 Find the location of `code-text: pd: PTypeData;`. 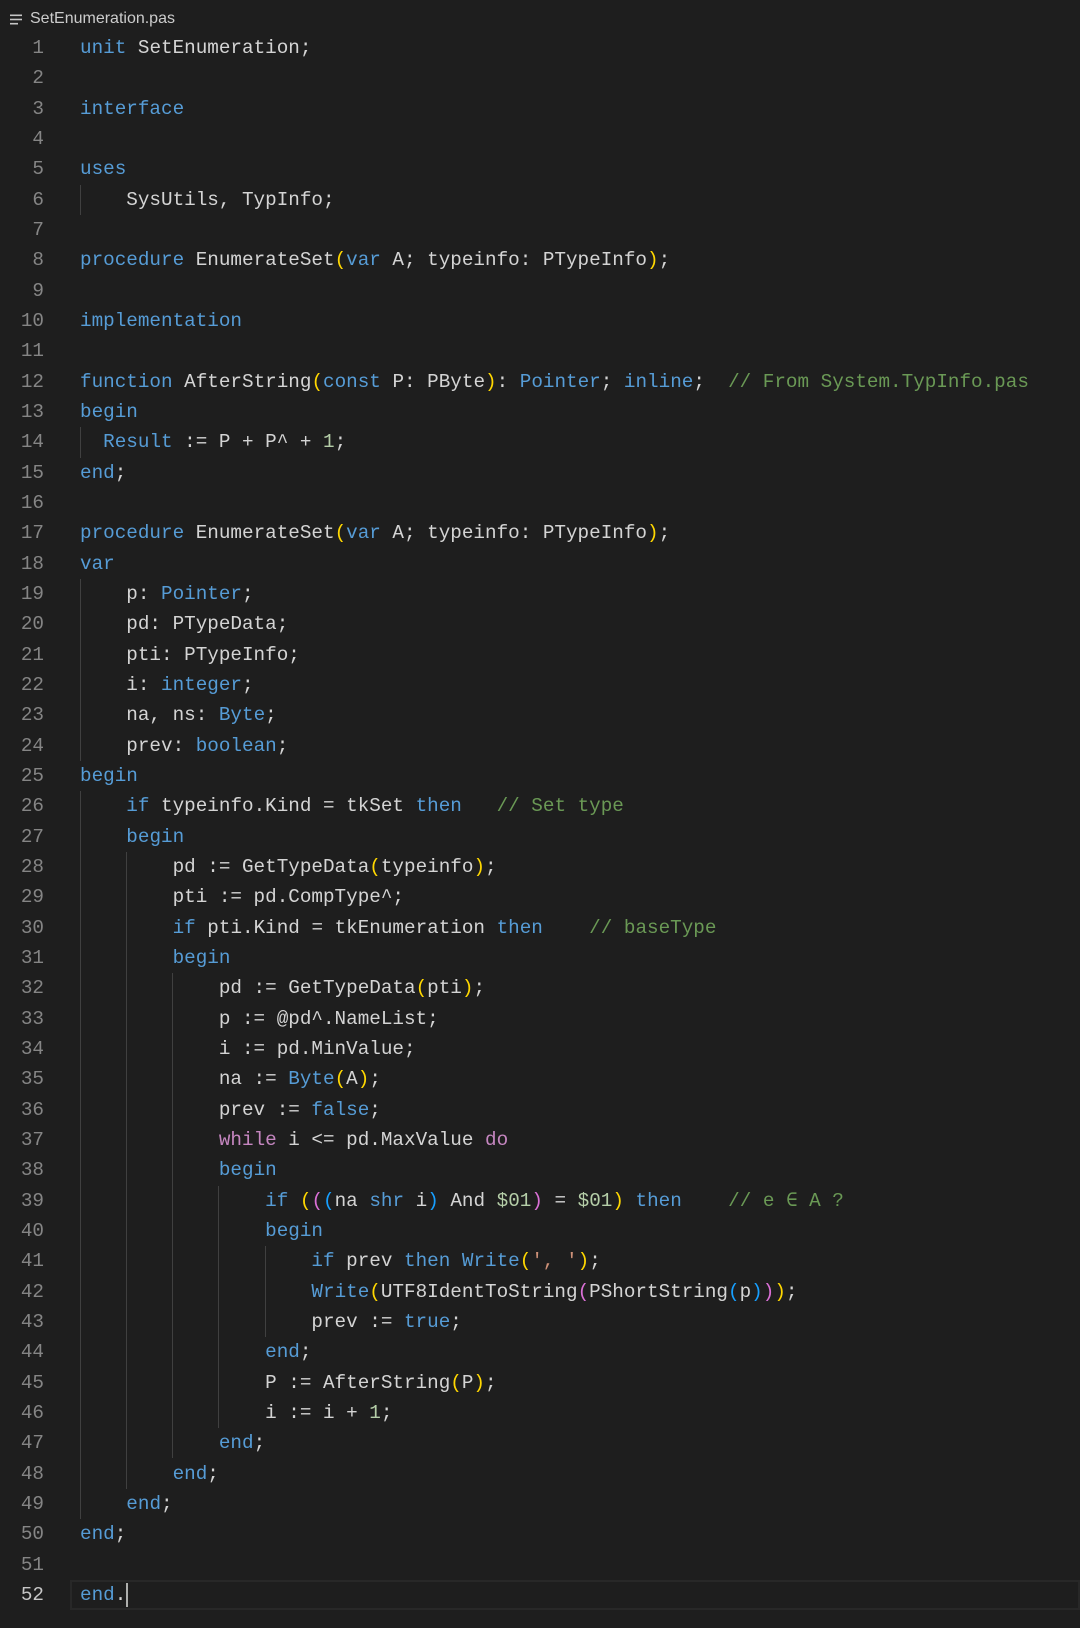

code-text: pd: PTypeData; is located at coordinates (184, 624).